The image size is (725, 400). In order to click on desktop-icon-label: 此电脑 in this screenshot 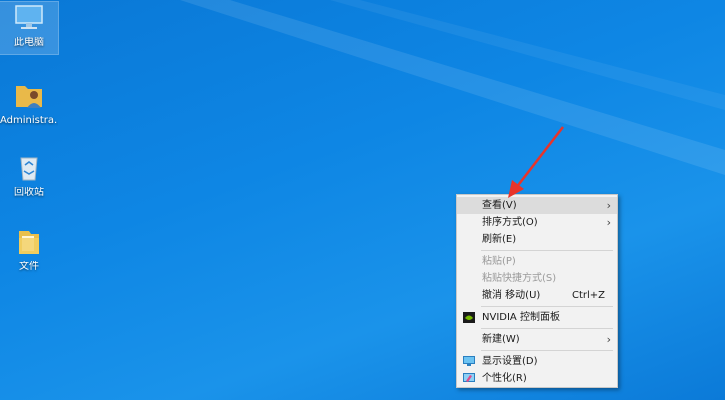, I will do `click(29, 42)`.